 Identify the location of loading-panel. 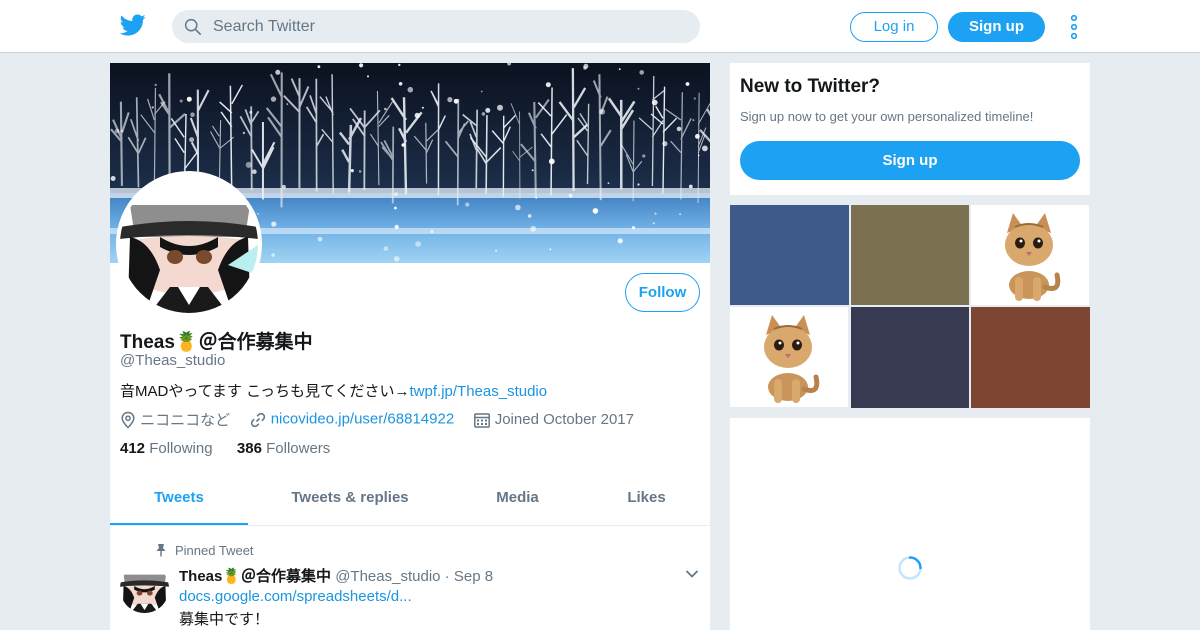
(910, 524).